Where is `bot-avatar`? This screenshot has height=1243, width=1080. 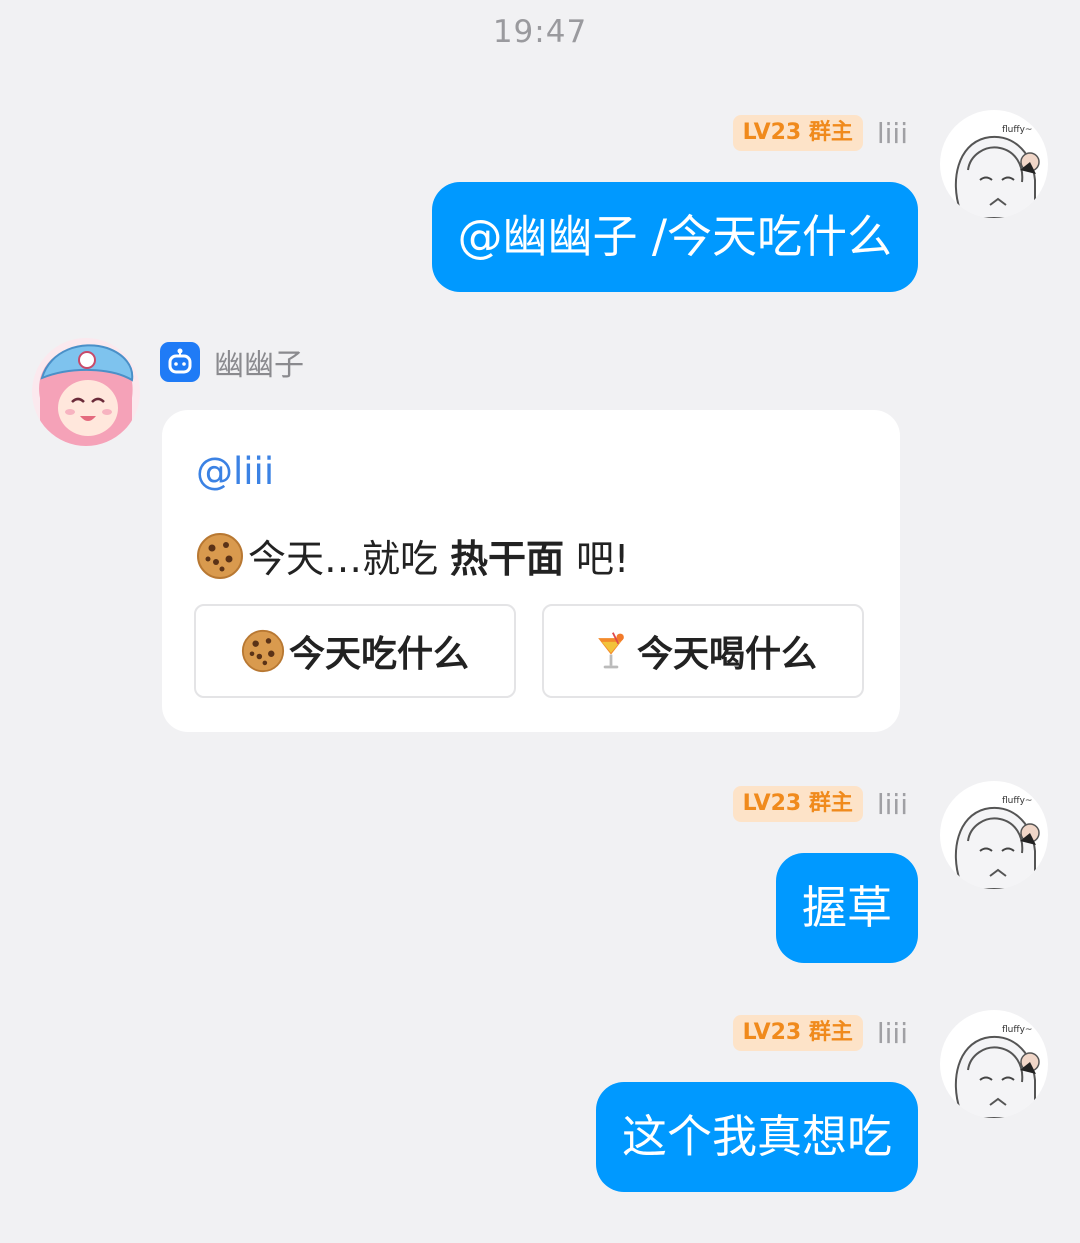
bot-avatar is located at coordinates (86, 392).